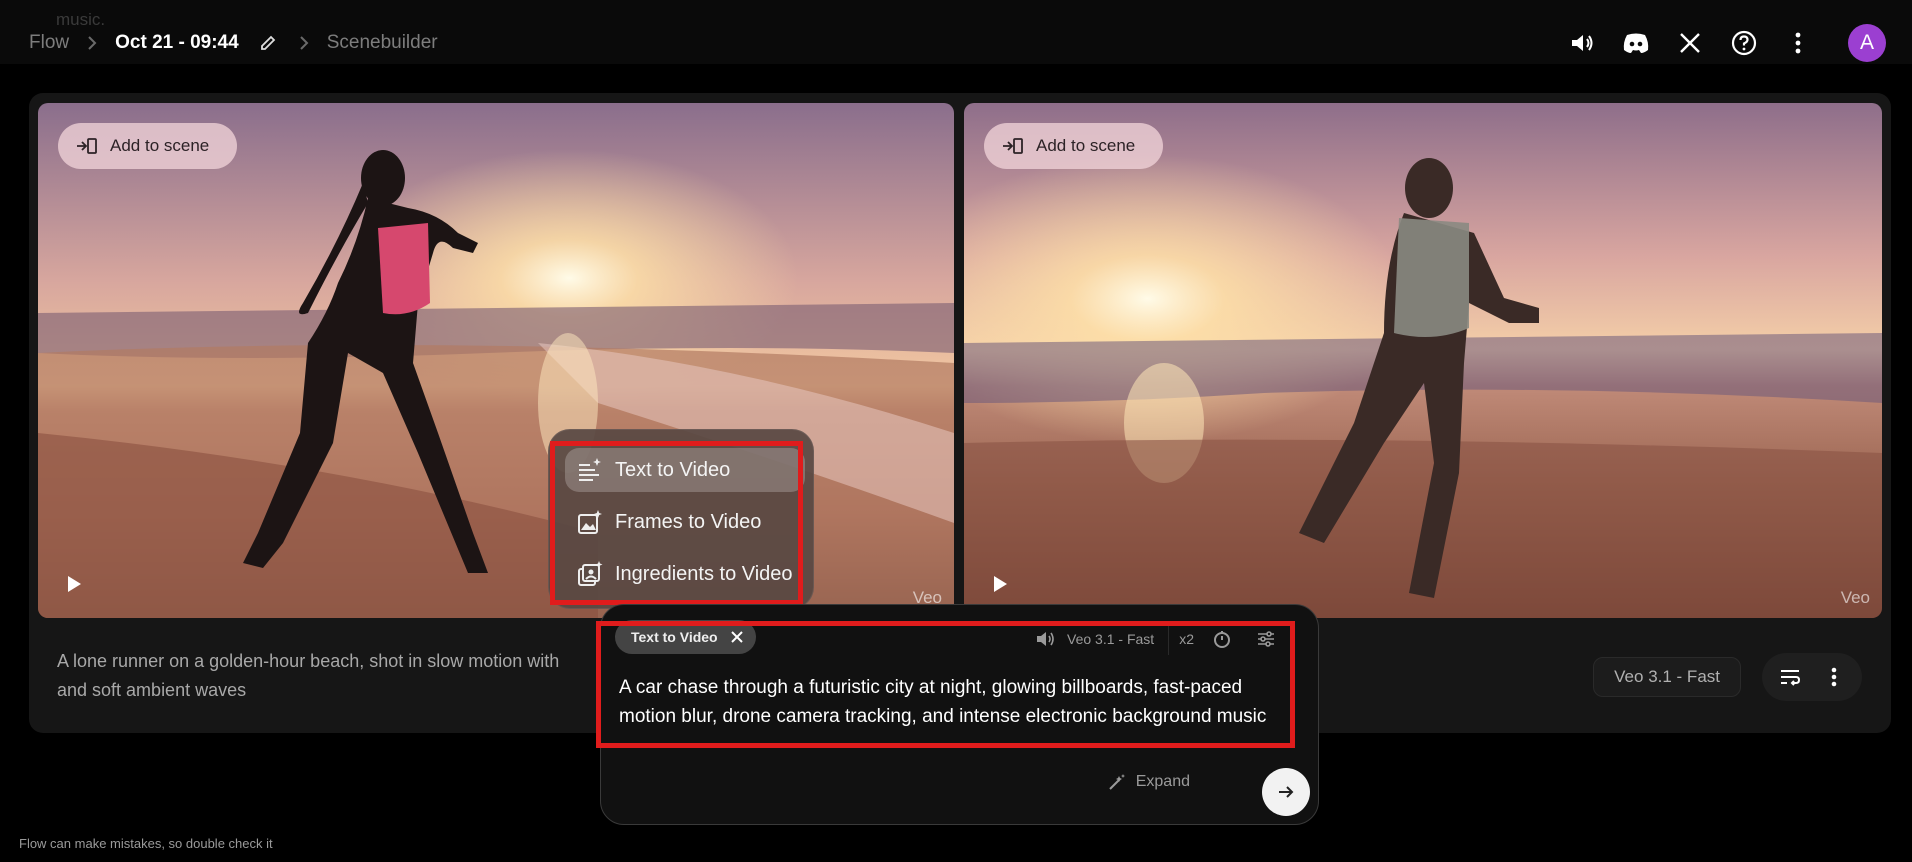  What do you see at coordinates (673, 469) in the screenshot?
I see `mode-text-to-video-label: Text to Video` at bounding box center [673, 469].